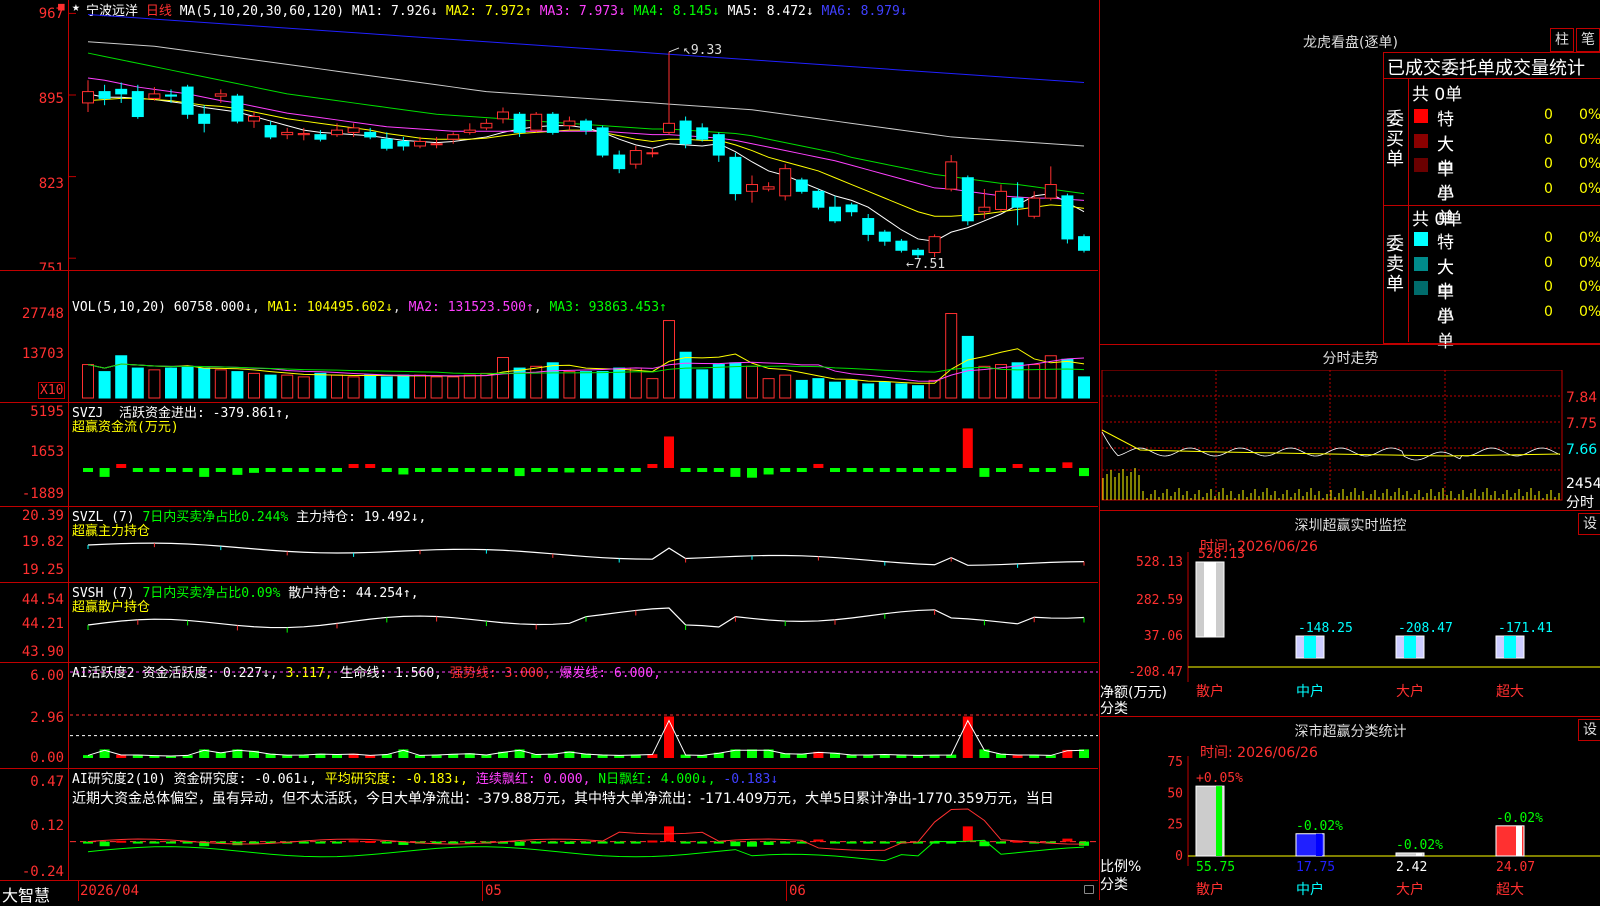 The image size is (1600, 906). What do you see at coordinates (586, 554) in the screenshot?
I see `indicator-line` at bounding box center [586, 554].